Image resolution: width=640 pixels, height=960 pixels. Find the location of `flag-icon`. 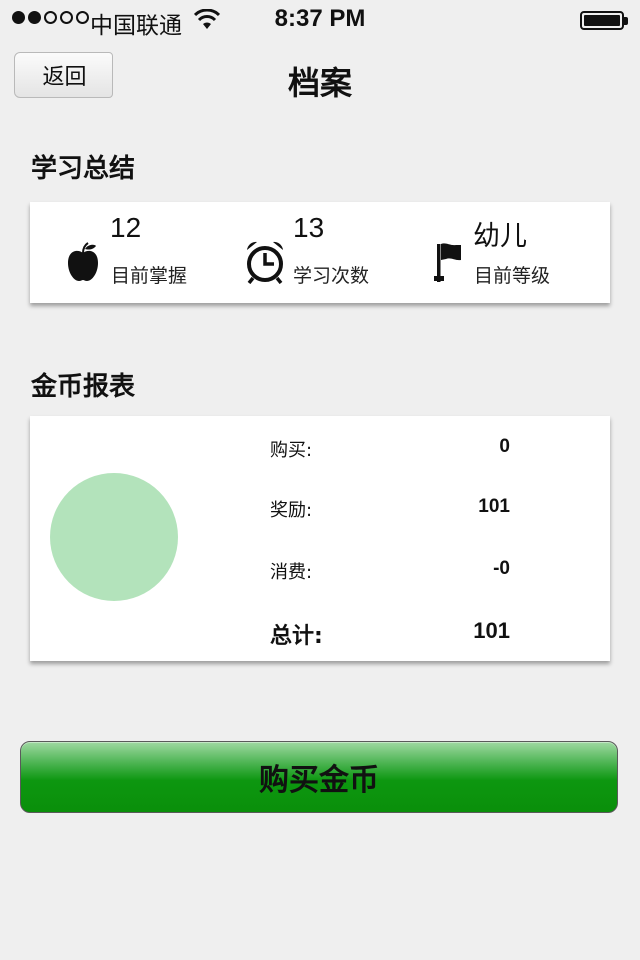

flag-icon is located at coordinates (449, 264).